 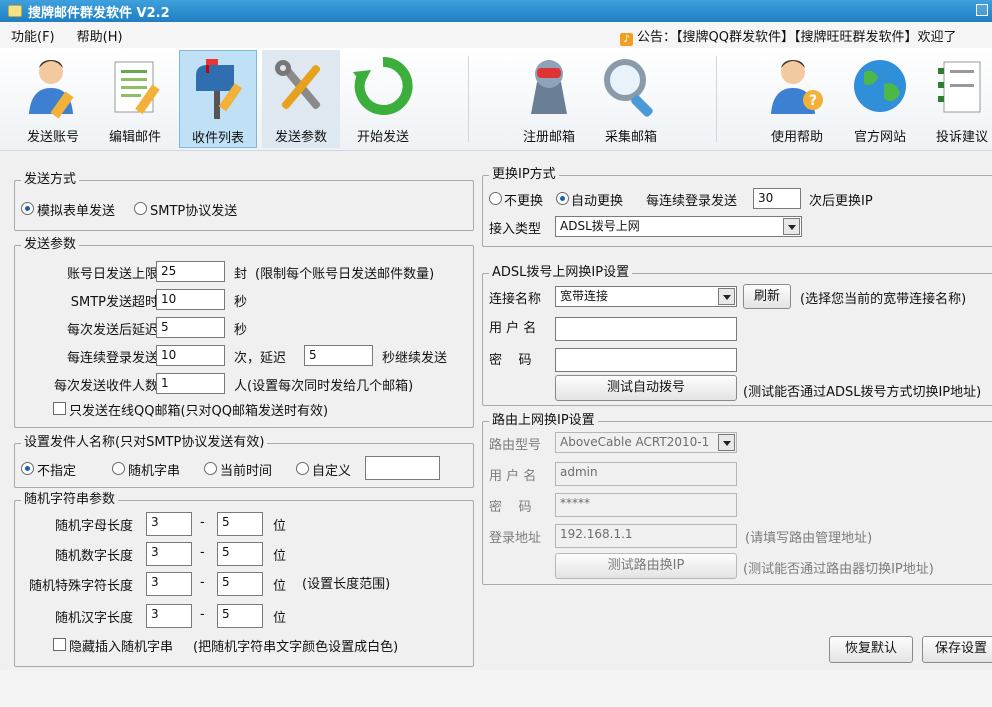 What do you see at coordinates (862, 392) in the screenshot?
I see `test-dial-note: (测试能否通过ADSL拨号方式切换IP地址)` at bounding box center [862, 392].